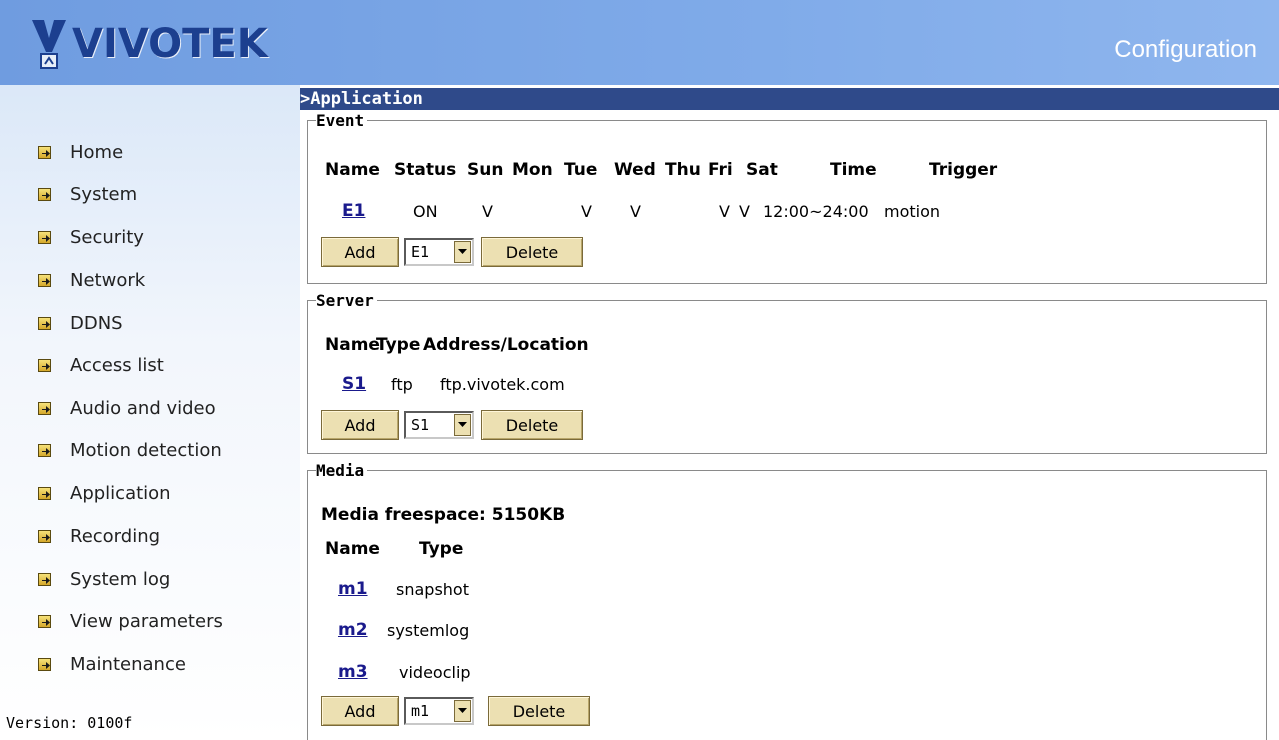 Image resolution: width=1279 pixels, height=740 pixels. What do you see at coordinates (377, 211) in the screenshot?
I see `event-link-e1: E1` at bounding box center [377, 211].